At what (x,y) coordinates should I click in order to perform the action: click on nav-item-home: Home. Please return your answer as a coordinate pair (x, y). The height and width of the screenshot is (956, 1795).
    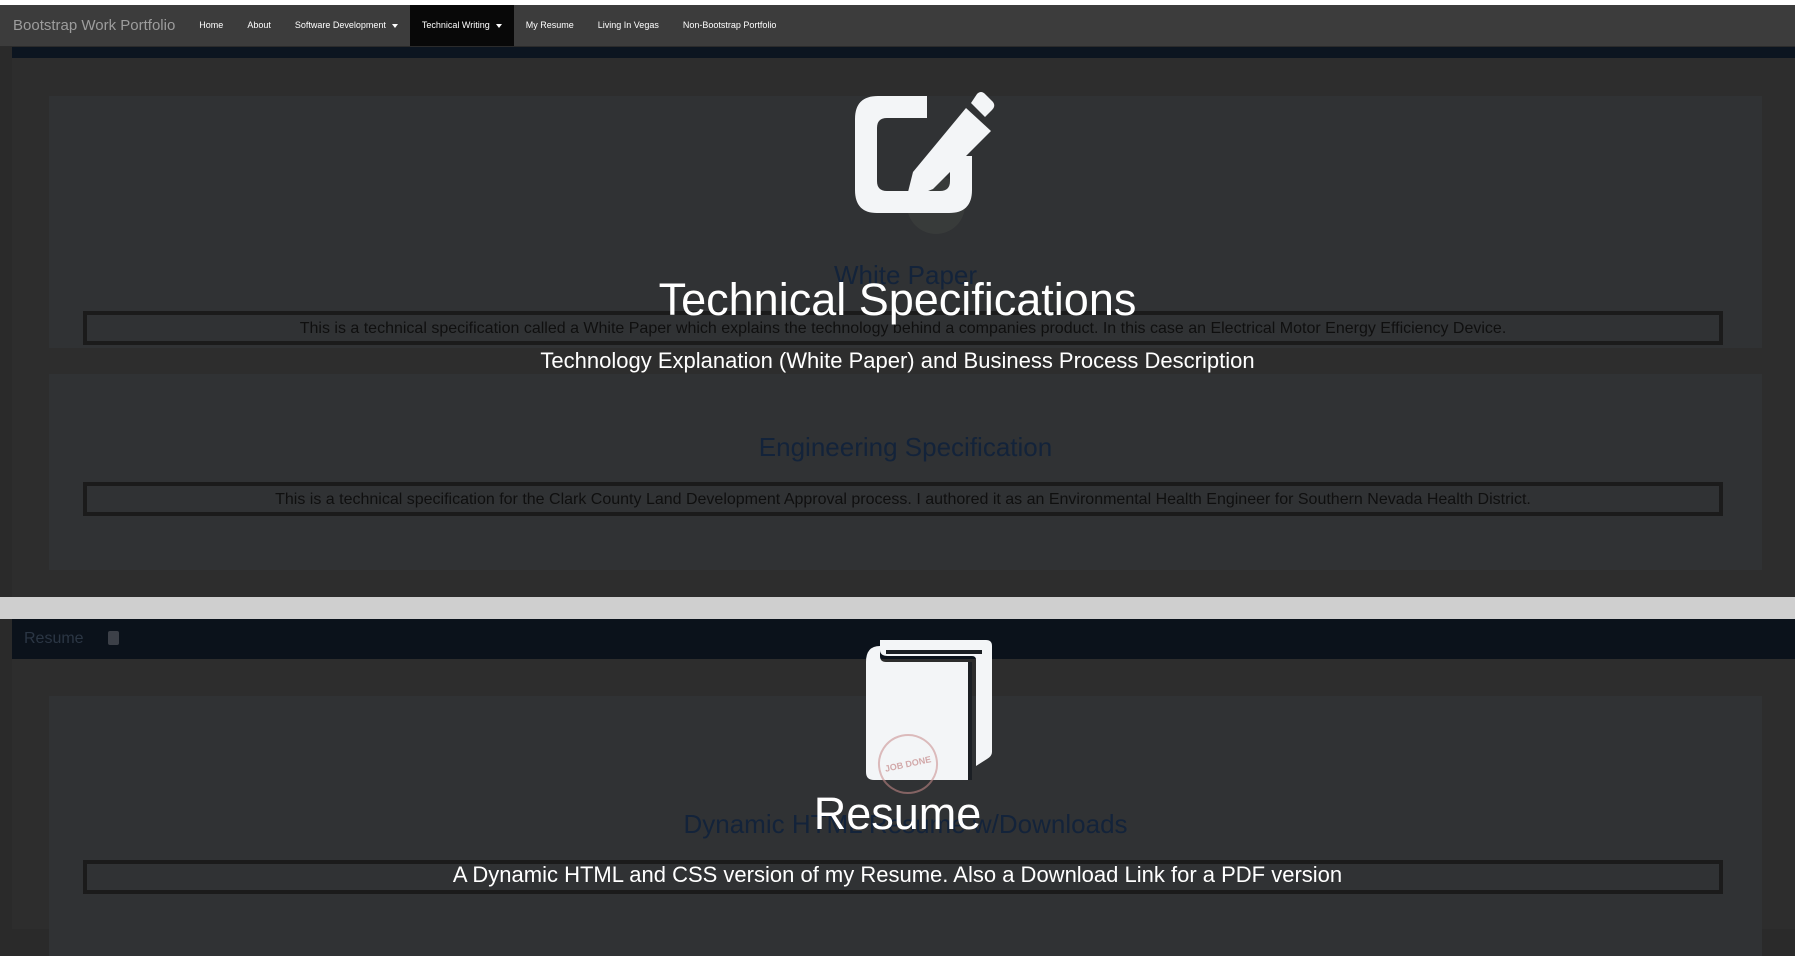
    Looking at the image, I should click on (211, 25).